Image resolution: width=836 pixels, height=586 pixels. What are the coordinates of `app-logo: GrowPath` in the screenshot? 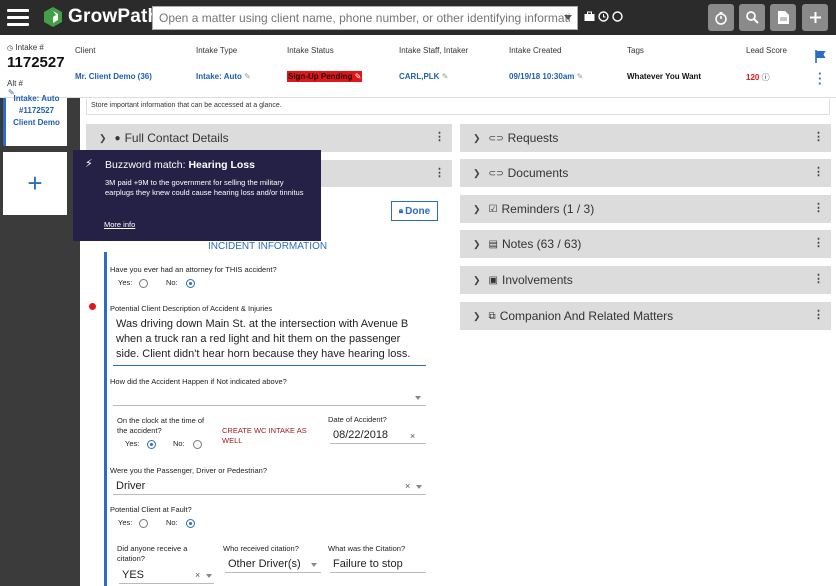 It's located at (100, 17).